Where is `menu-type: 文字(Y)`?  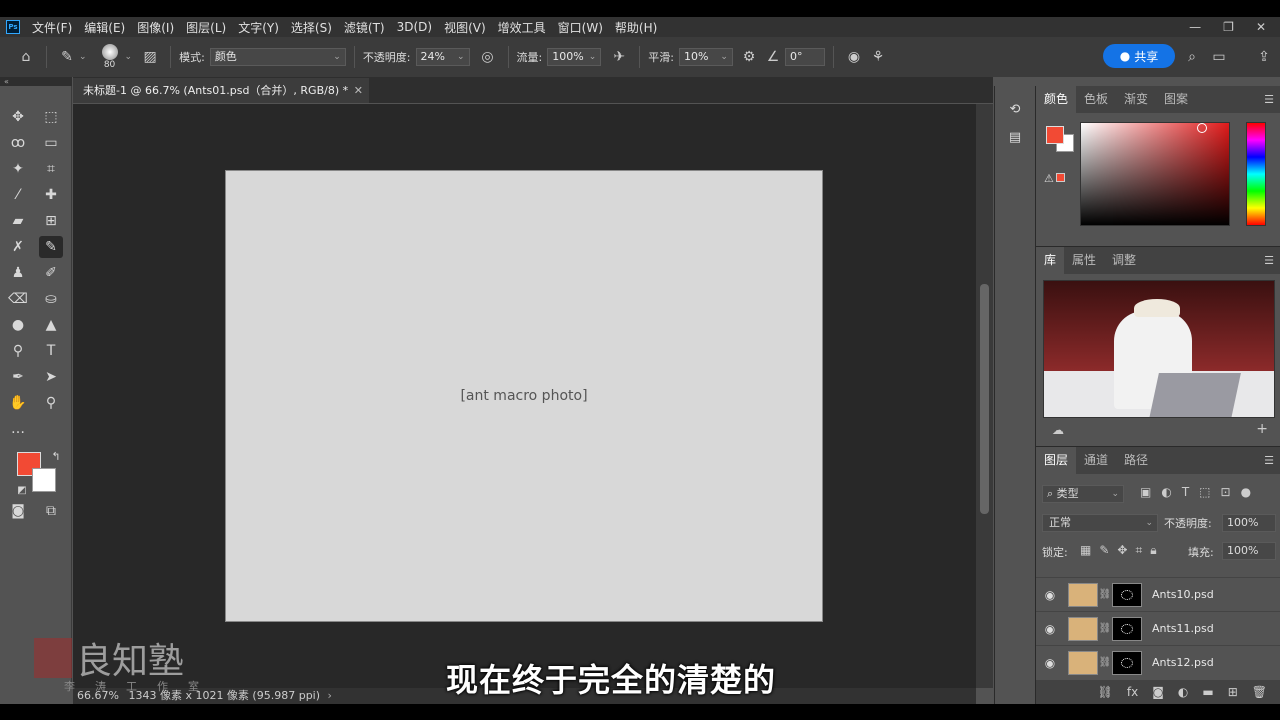
menu-type: 文字(Y) is located at coordinates (258, 27).